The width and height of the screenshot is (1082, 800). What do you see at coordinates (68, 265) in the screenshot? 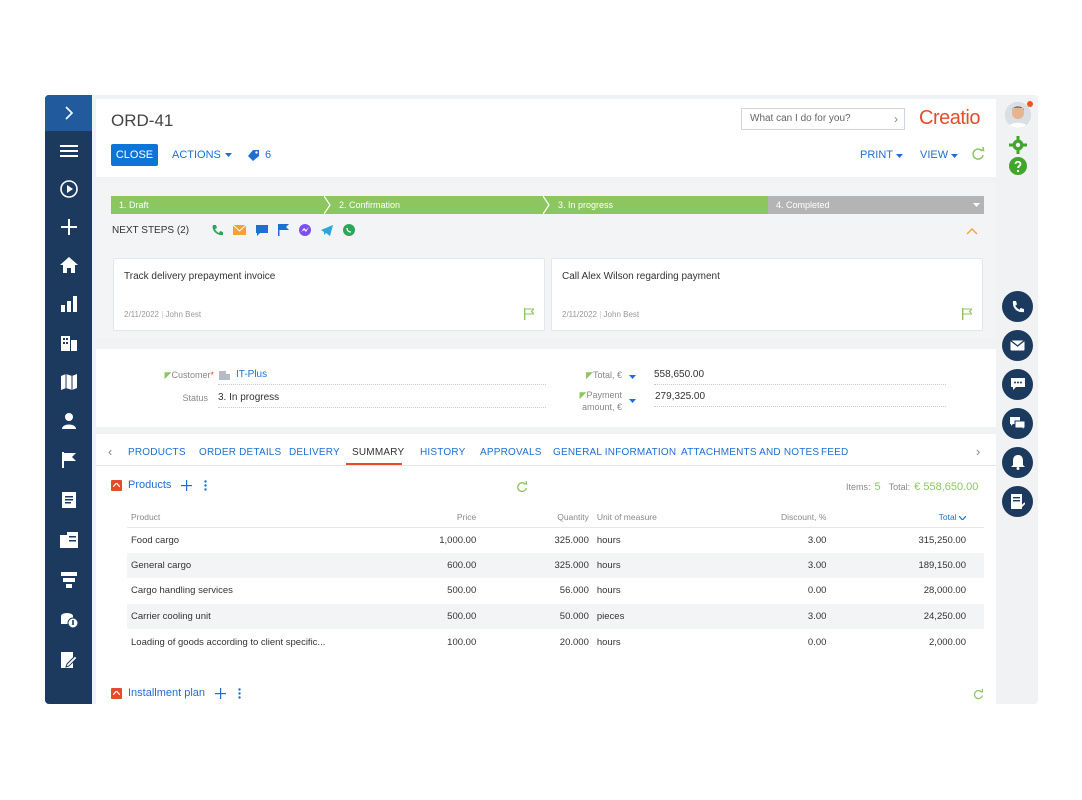
I see `home-icon` at bounding box center [68, 265].